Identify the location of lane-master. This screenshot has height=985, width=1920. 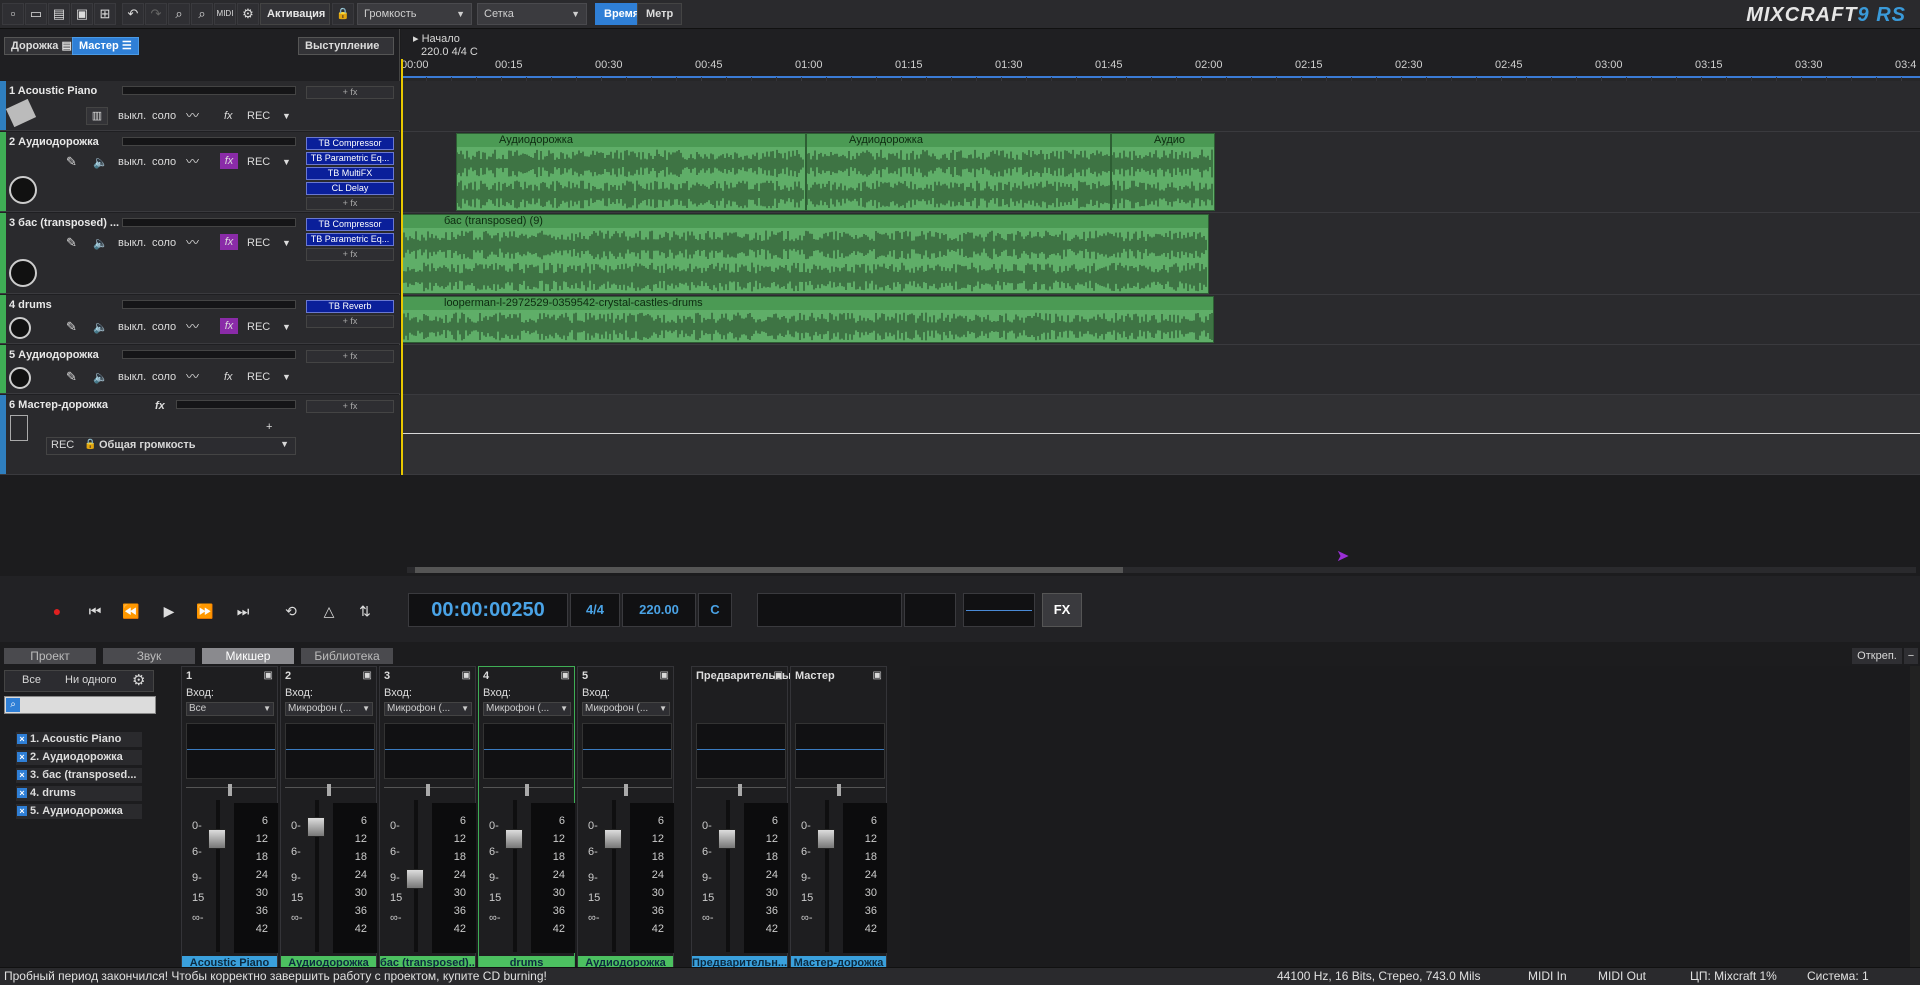
(1160, 435).